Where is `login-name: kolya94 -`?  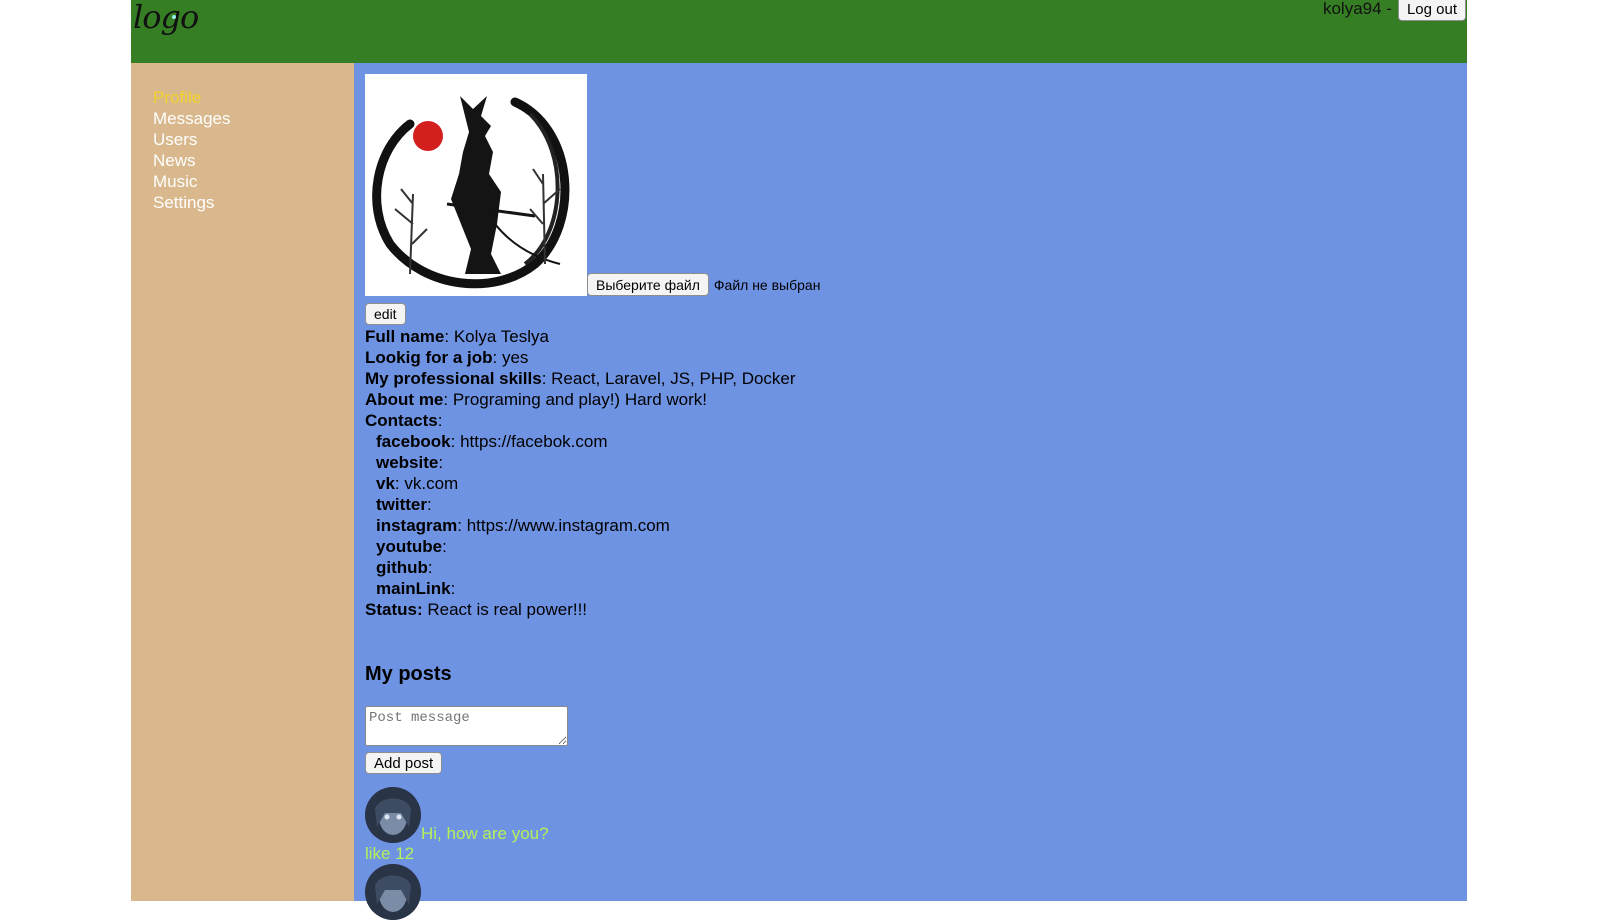 login-name: kolya94 - is located at coordinates (1357, 9).